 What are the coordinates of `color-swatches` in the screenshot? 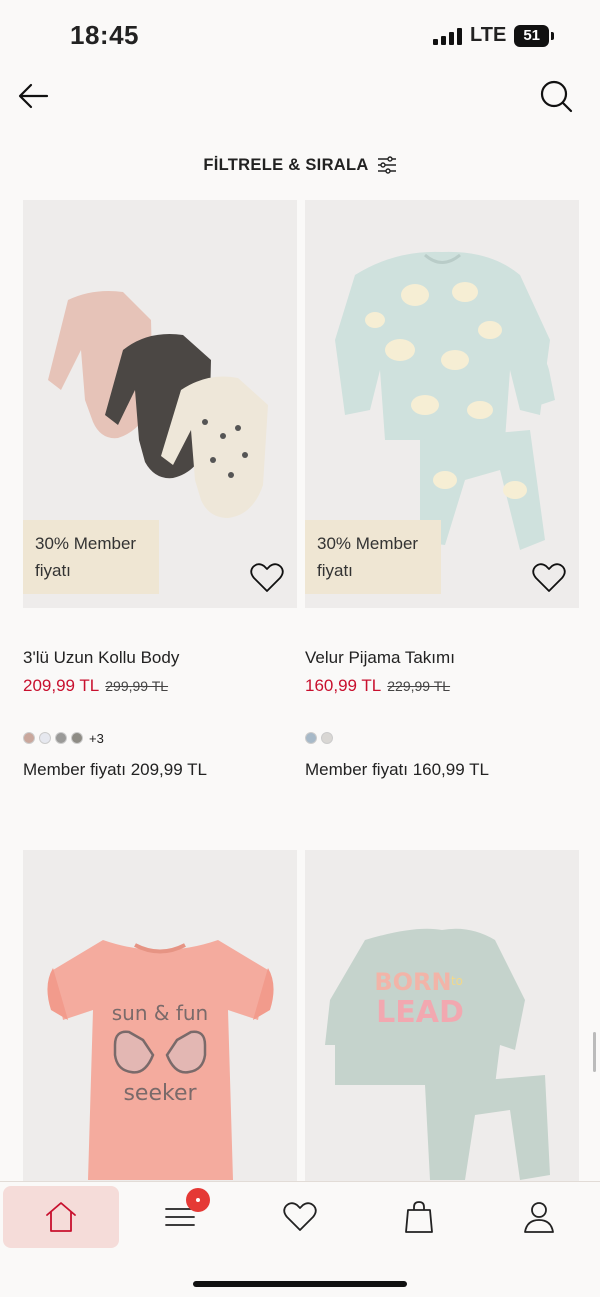 It's located at (442, 738).